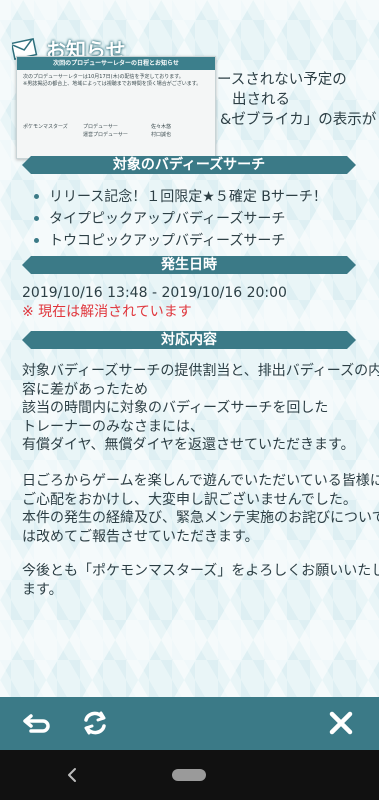 Image resolution: width=379 pixels, height=800 pixels. I want to click on paragraph-line: ご心配をおかけし、大変申し訳ございませんでした。, so click(189, 499).